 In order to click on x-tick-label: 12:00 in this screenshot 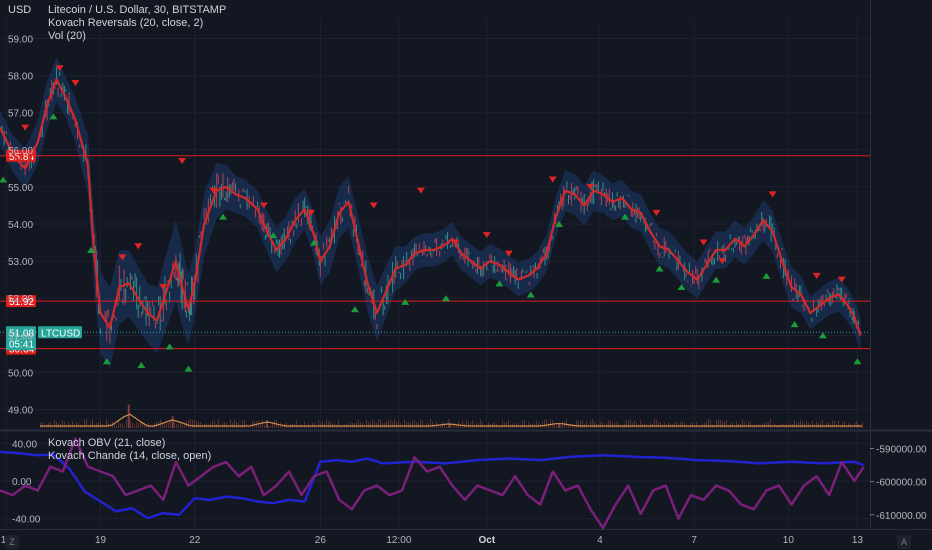, I will do `click(398, 540)`.